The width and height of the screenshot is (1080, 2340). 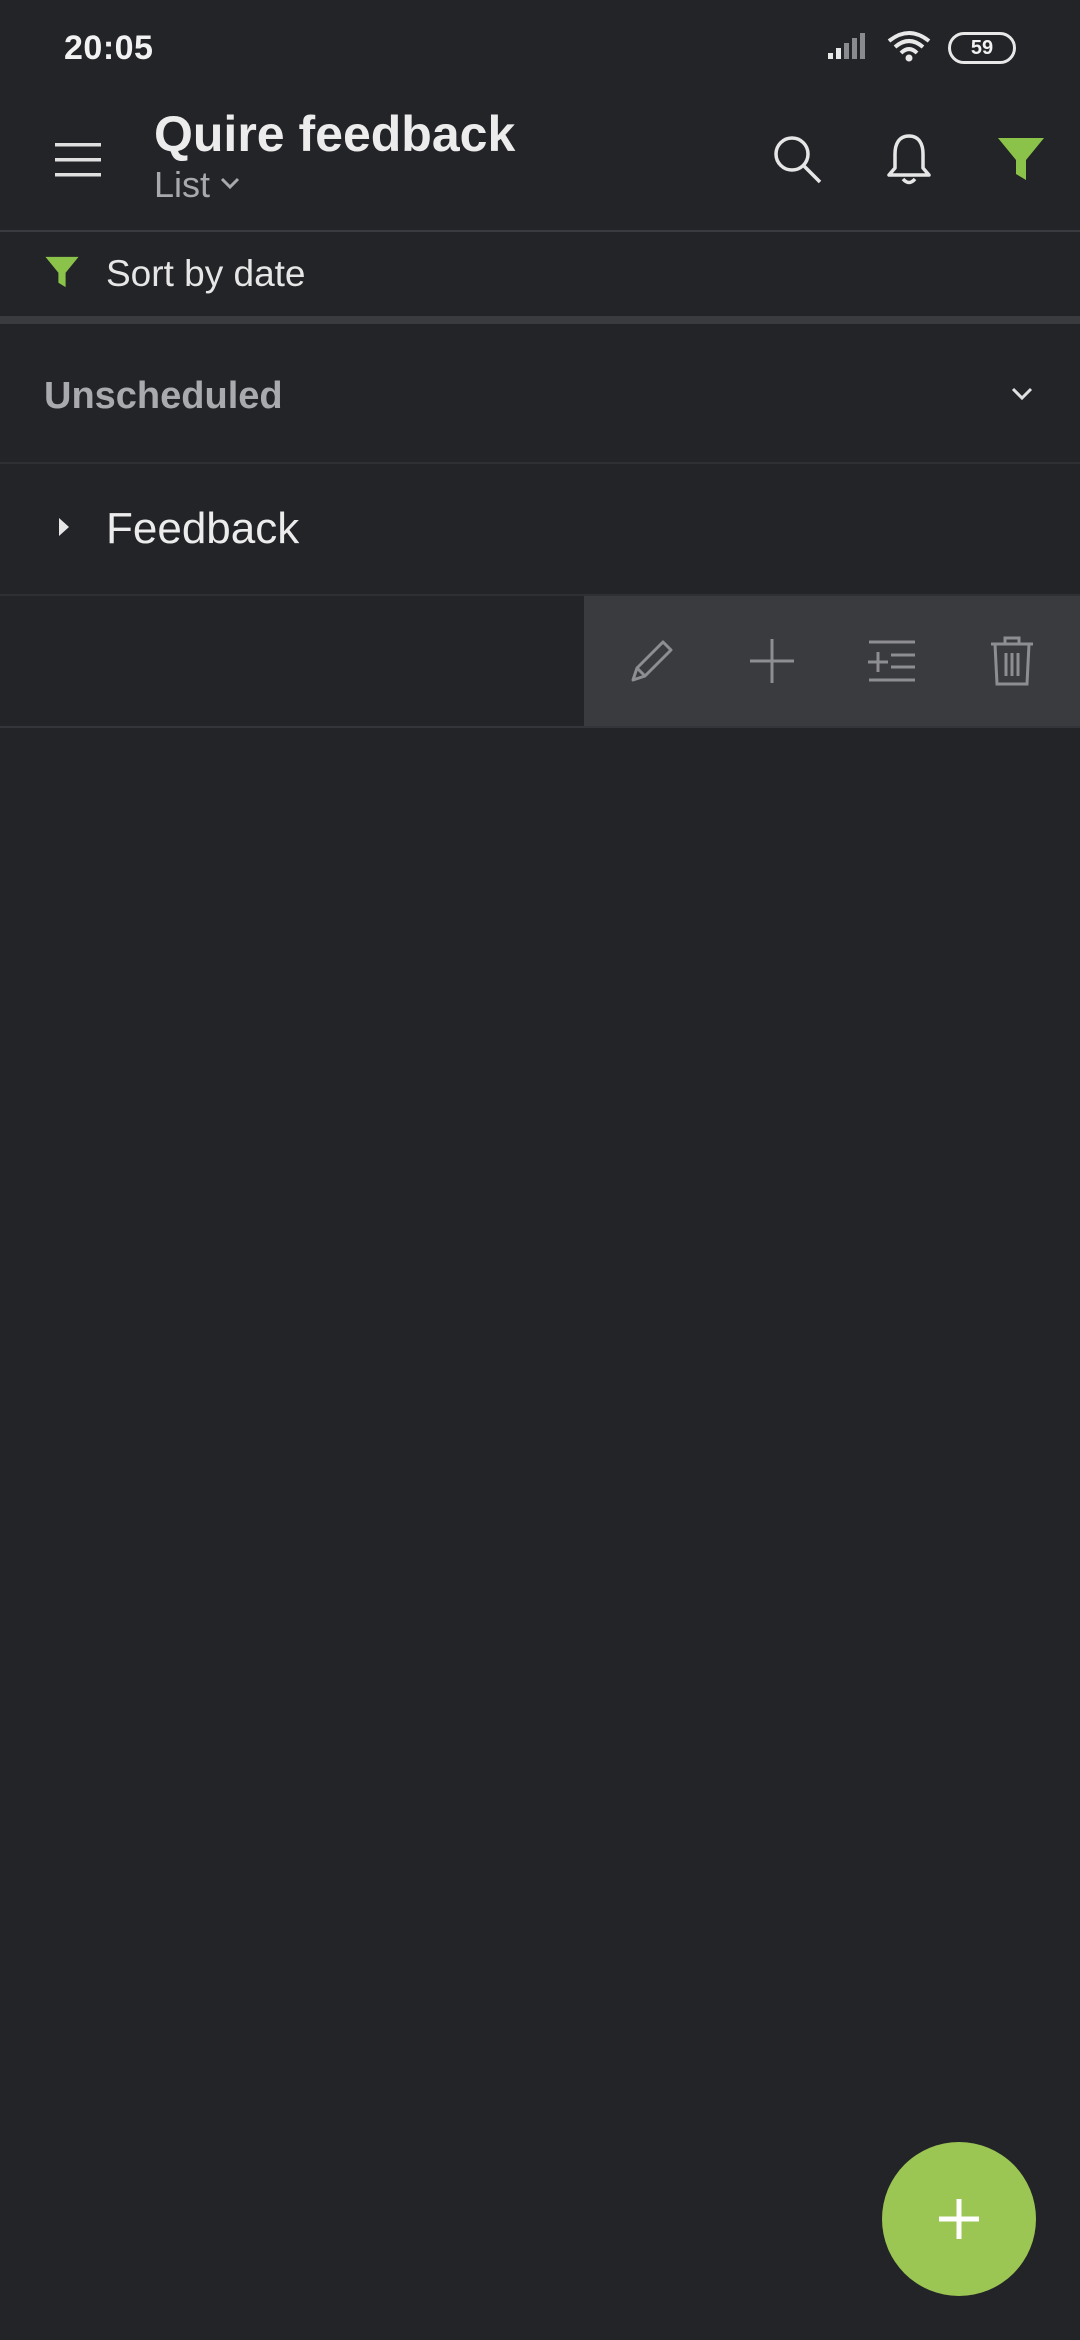 What do you see at coordinates (335, 134) in the screenshot?
I see `page-title: Quire feedback` at bounding box center [335, 134].